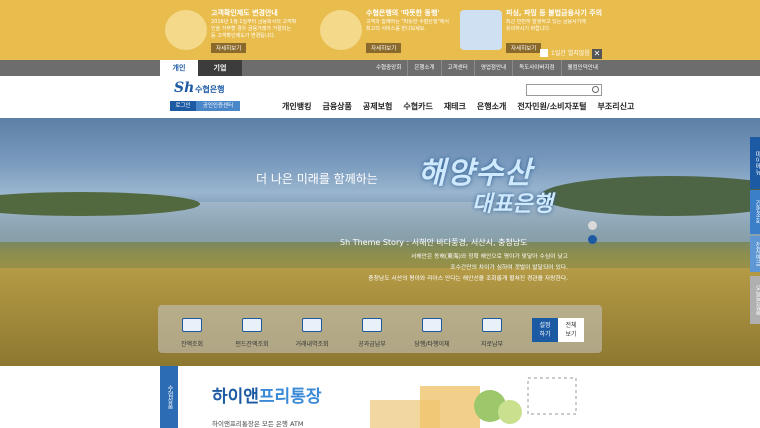  What do you see at coordinates (209, 89) in the screenshot?
I see `logo-name: 수협은행` at bounding box center [209, 89].